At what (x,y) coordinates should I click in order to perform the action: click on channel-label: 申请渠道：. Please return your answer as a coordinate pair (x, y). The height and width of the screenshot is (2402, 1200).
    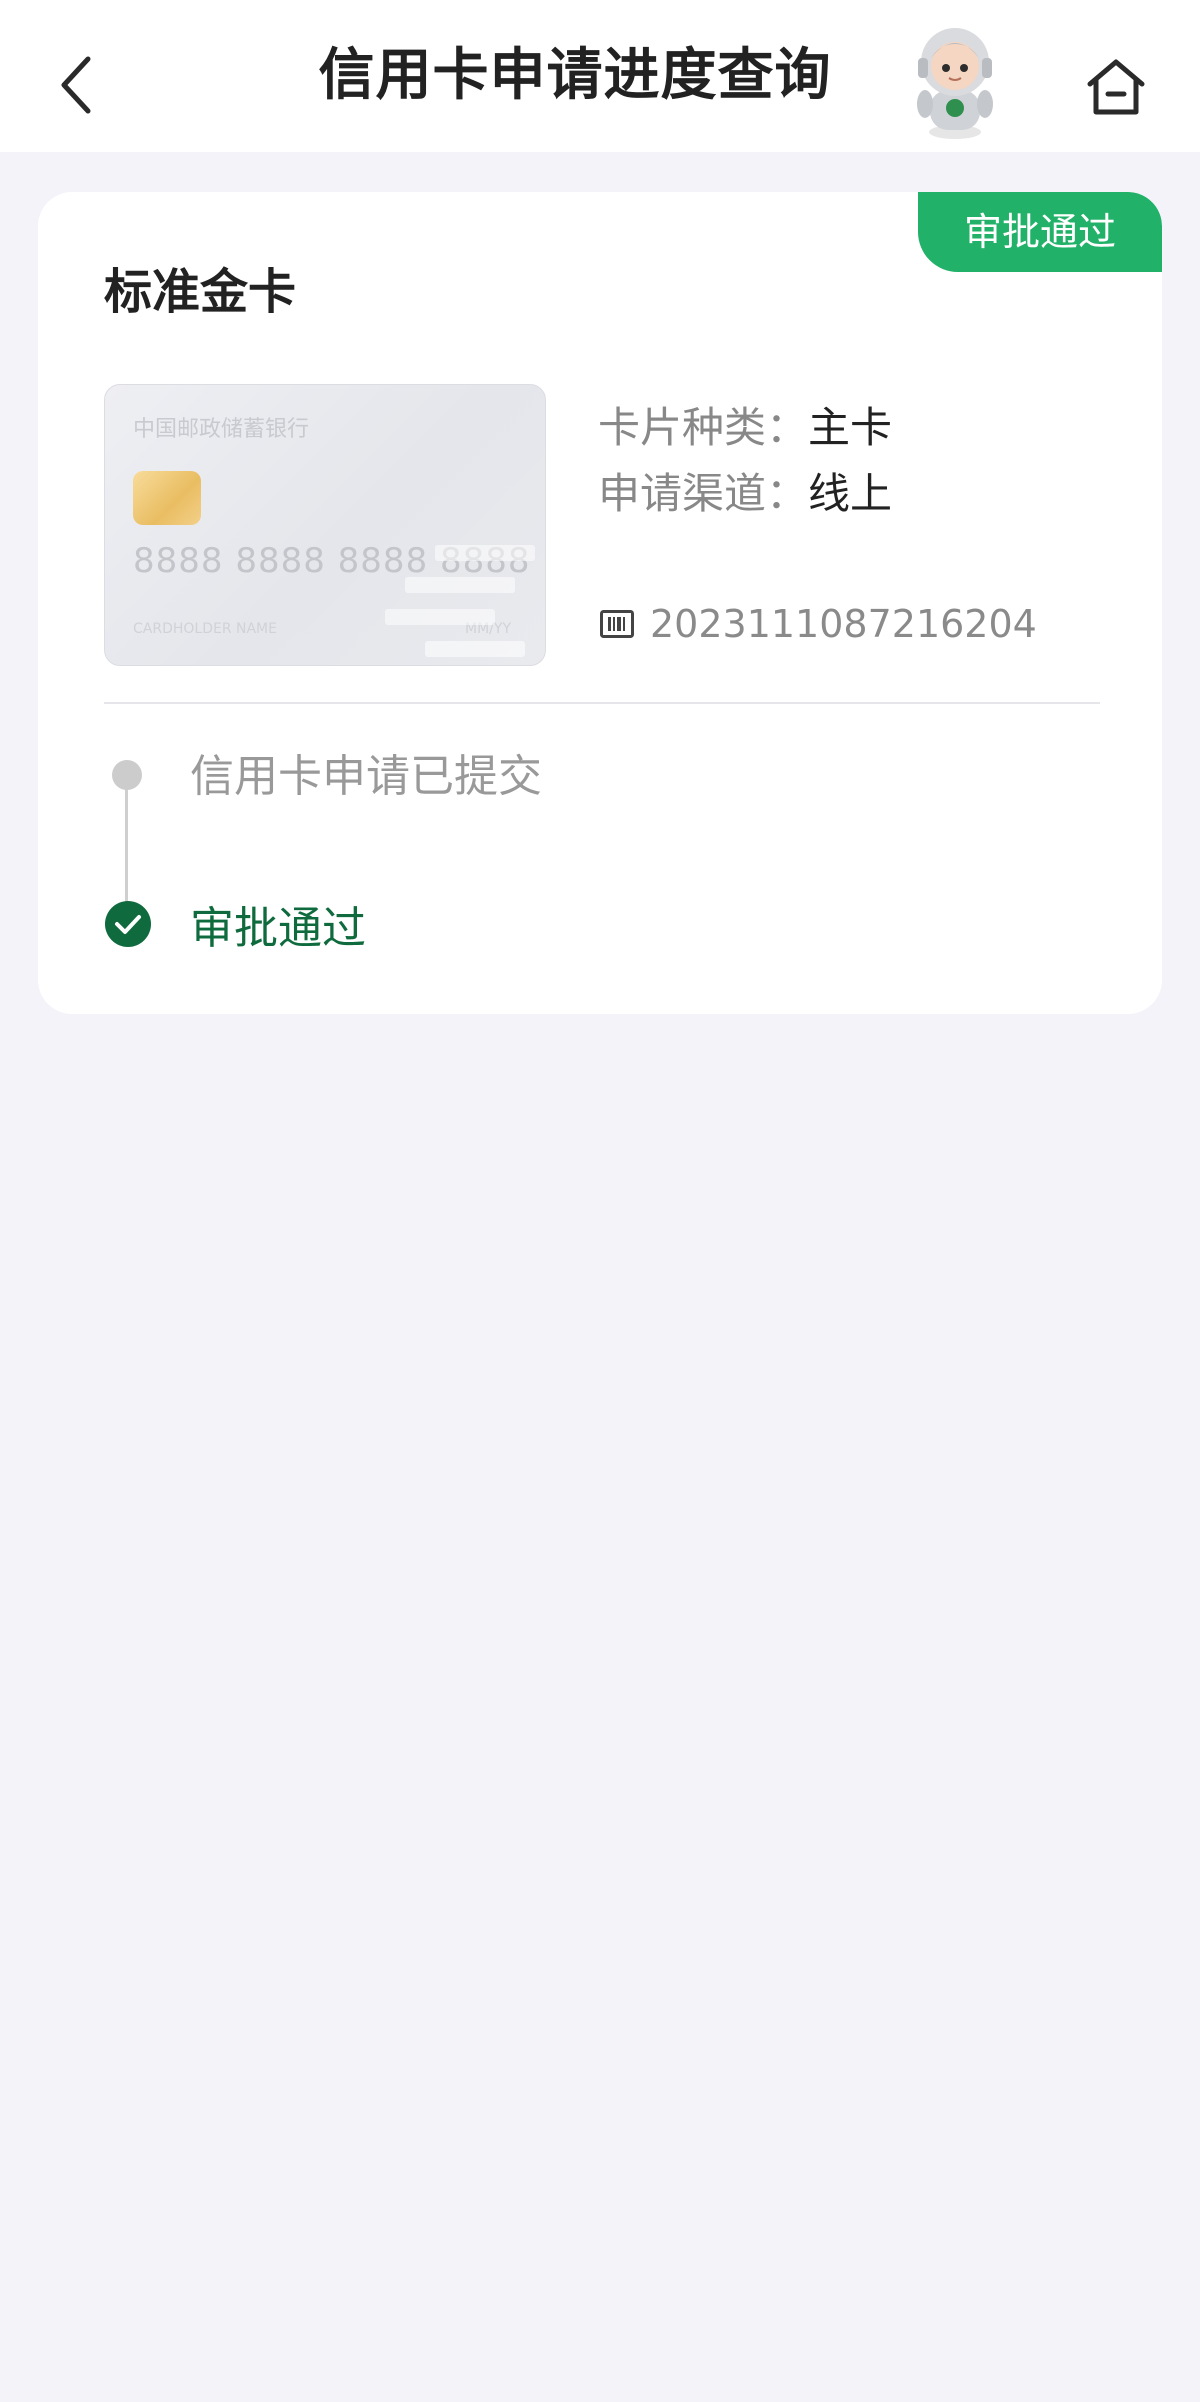
    Looking at the image, I should click on (703, 493).